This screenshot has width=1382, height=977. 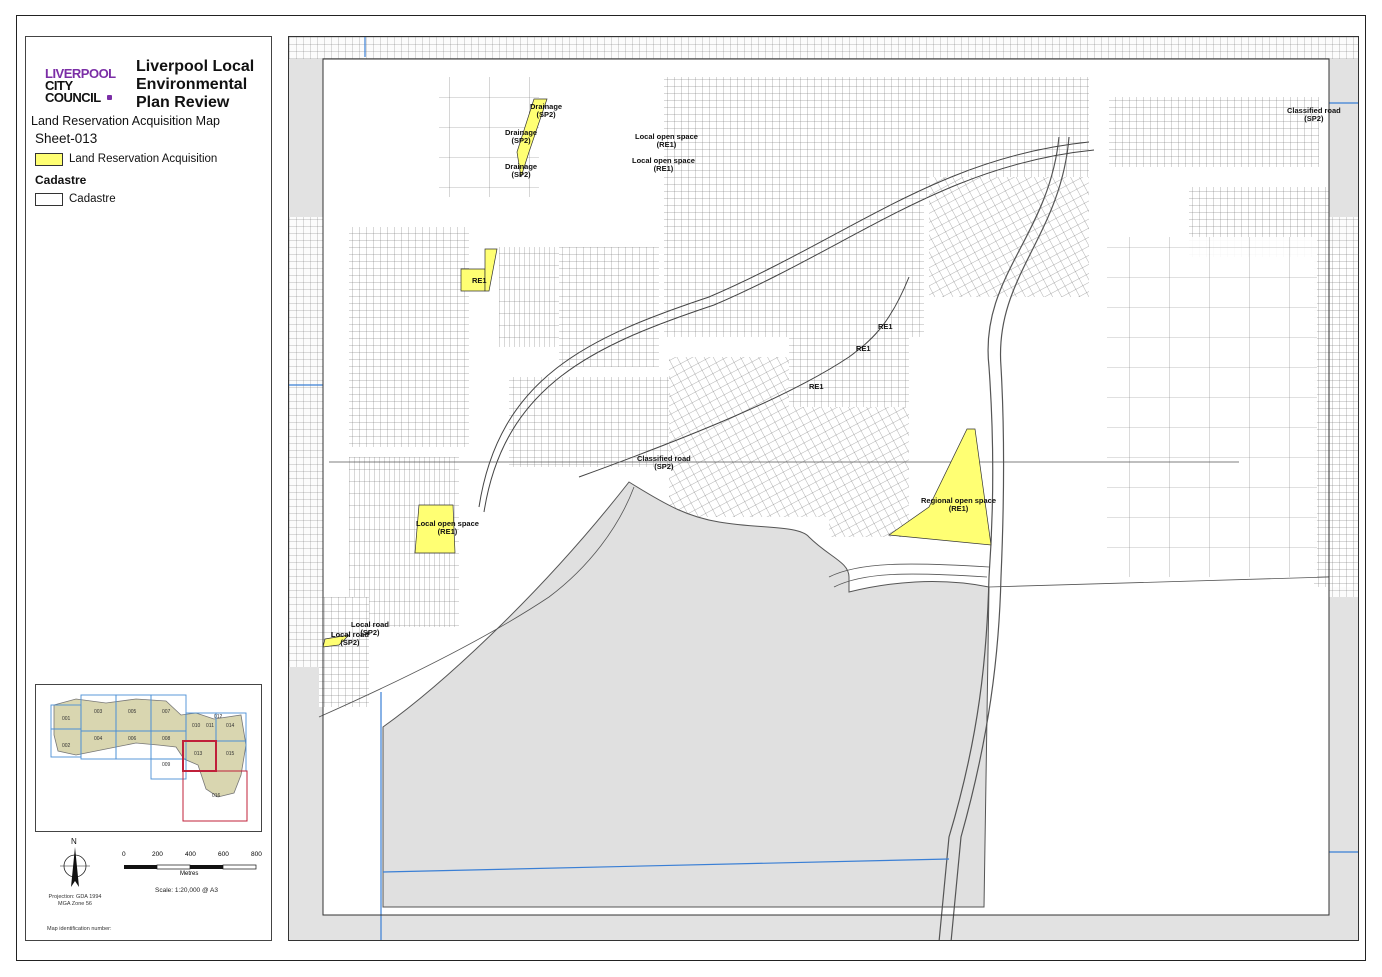 What do you see at coordinates (230, 726) in the screenshot?
I see `index-sheet-014: 014` at bounding box center [230, 726].